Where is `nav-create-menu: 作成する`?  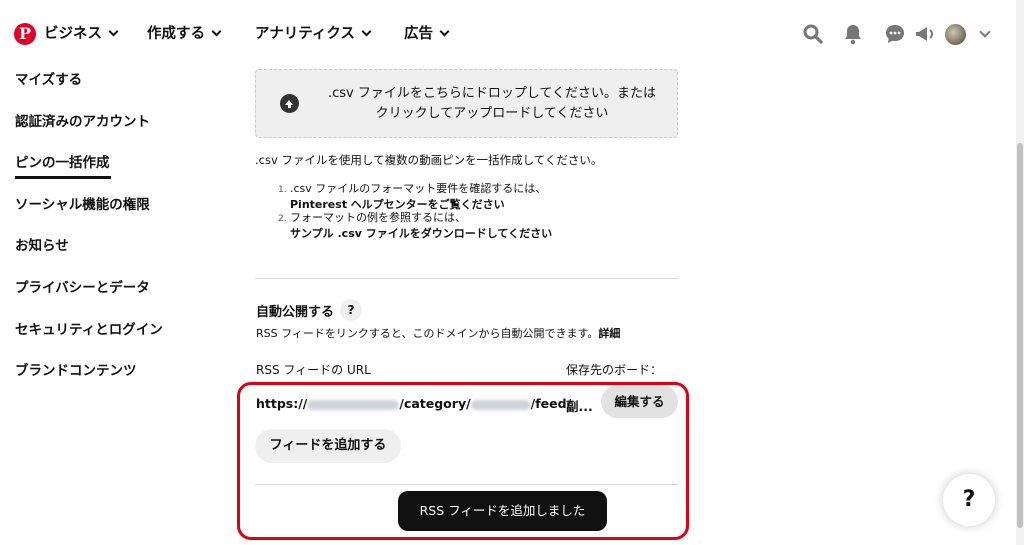
nav-create-menu: 作成する is located at coordinates (184, 32).